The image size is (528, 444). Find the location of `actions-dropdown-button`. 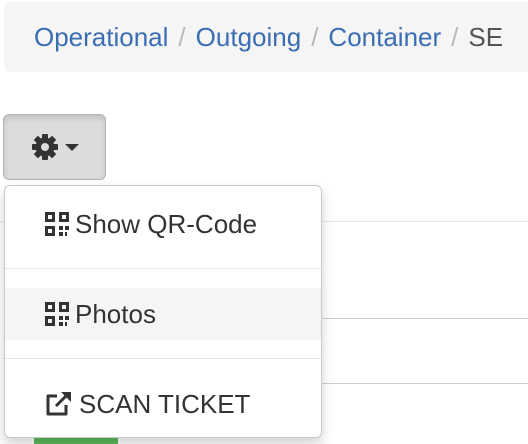

actions-dropdown-button is located at coordinates (54, 147).